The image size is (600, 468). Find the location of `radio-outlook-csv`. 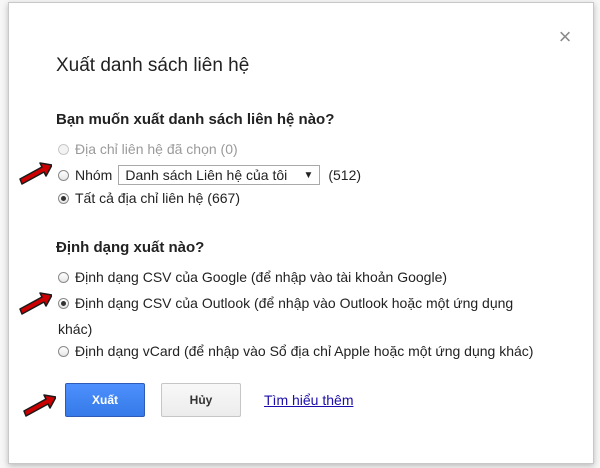

radio-outlook-csv is located at coordinates (63, 303).